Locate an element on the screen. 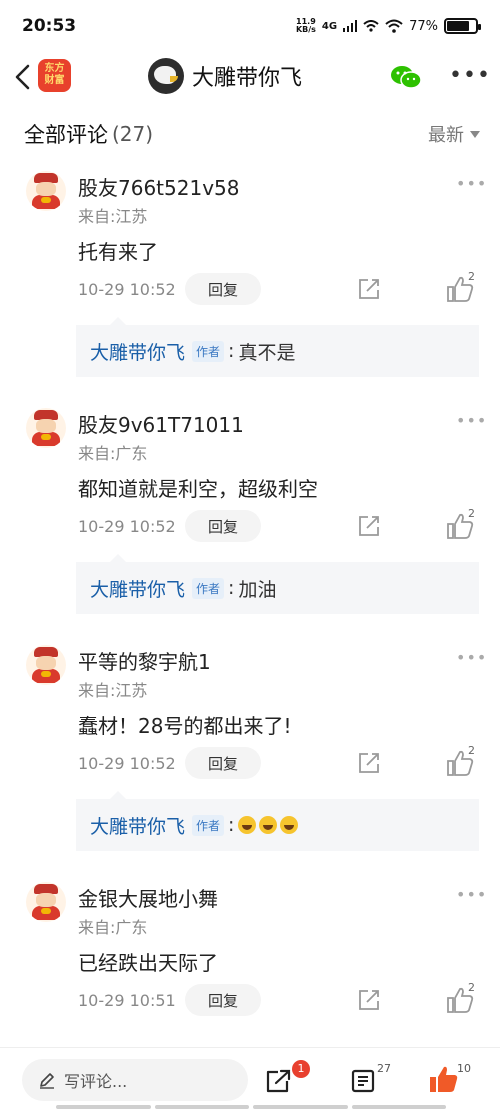 This screenshot has width=500, height=1111. pencil-icon is located at coordinates (47, 1081).